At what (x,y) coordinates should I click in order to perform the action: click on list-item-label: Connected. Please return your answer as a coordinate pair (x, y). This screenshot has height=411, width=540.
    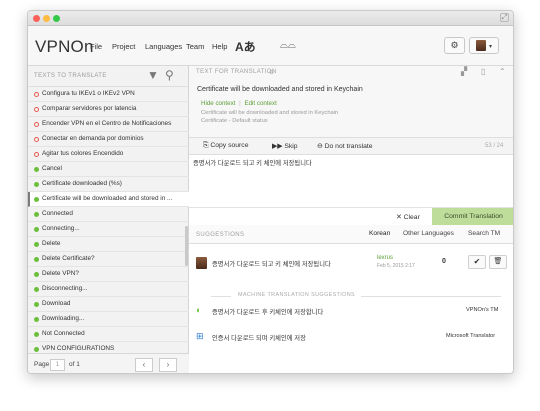
    Looking at the image, I should click on (57, 213).